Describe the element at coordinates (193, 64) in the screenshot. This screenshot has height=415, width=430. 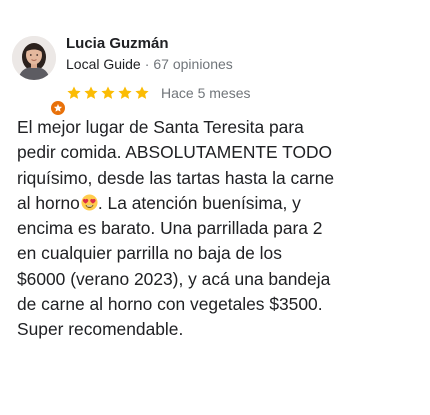
I see `reviews-count: 67 opiniones` at that location.